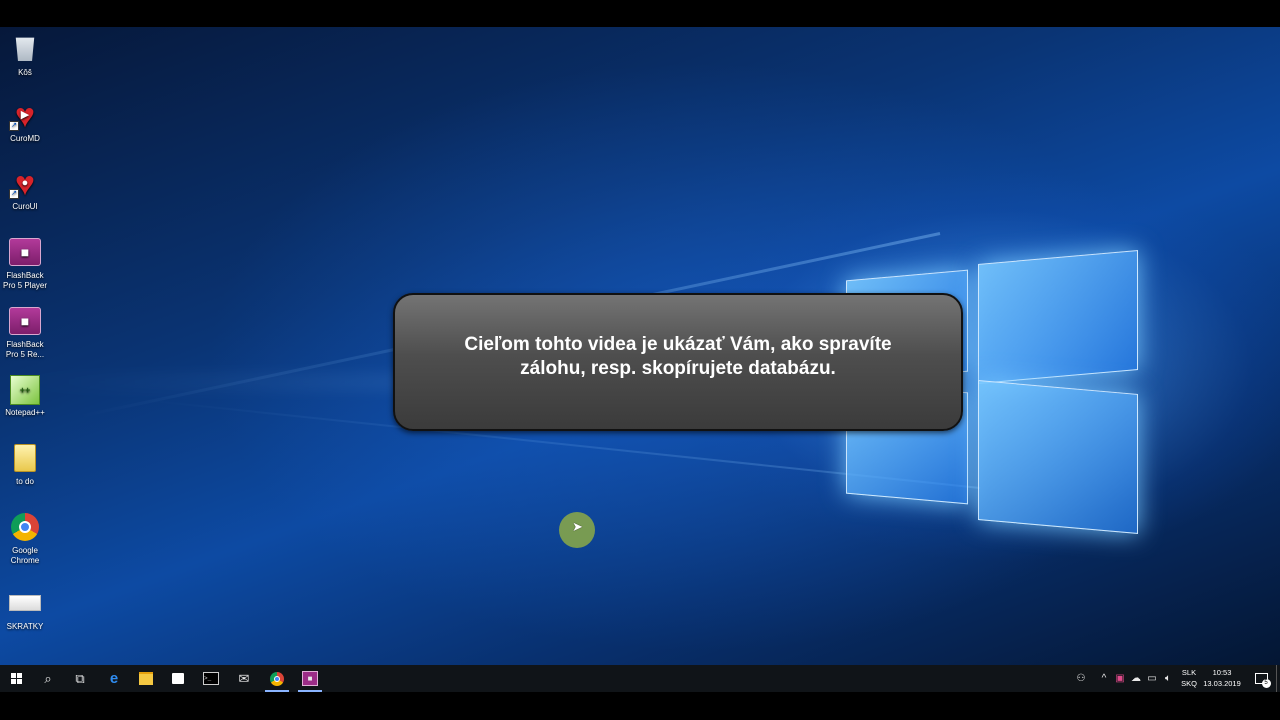  What do you see at coordinates (25, 116) in the screenshot?
I see `curomd-icon: ♥ ▶ ↗` at bounding box center [25, 116].